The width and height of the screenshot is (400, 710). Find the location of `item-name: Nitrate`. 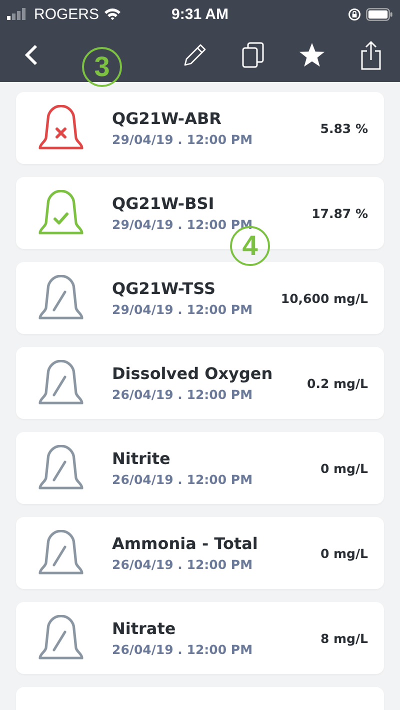

item-name: Nitrate is located at coordinates (144, 628).